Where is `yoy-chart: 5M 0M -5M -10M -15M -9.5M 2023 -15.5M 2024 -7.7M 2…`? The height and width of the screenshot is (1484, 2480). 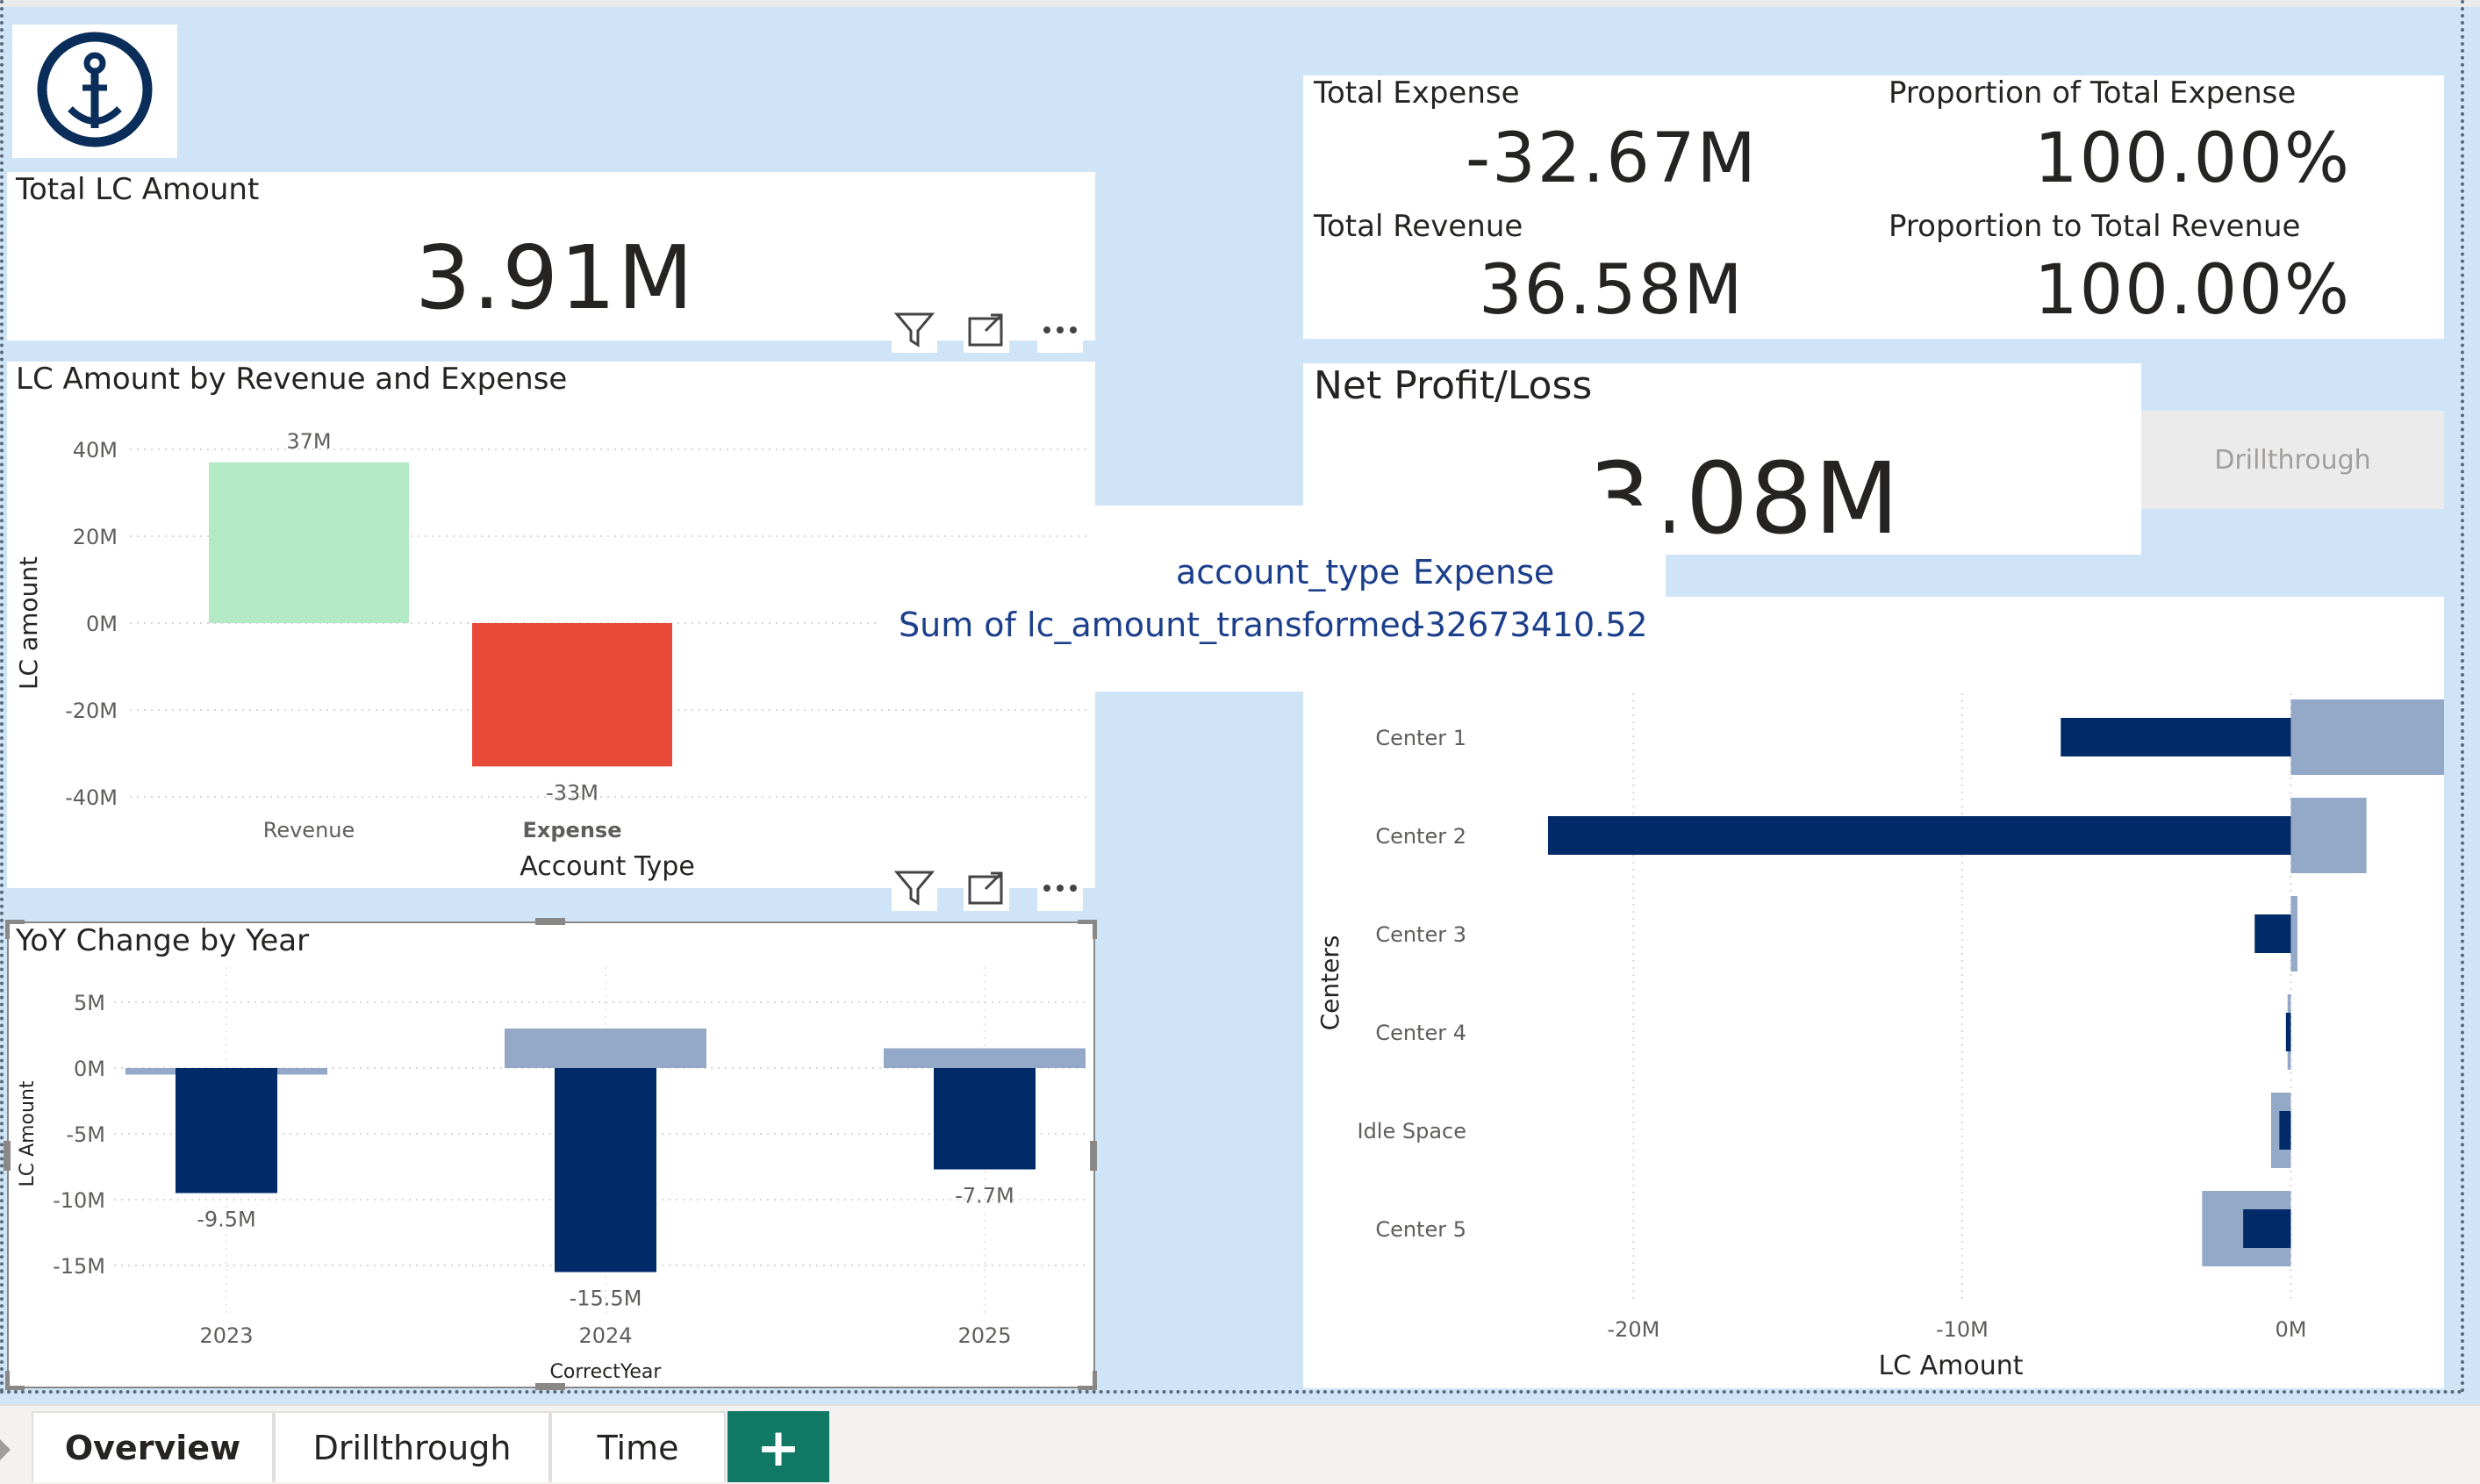 yoy-chart: 5M 0M -5M -10M -15M -9.5M 2023 -15.5M 2024 -7.7M 2… is located at coordinates (552, 1175).